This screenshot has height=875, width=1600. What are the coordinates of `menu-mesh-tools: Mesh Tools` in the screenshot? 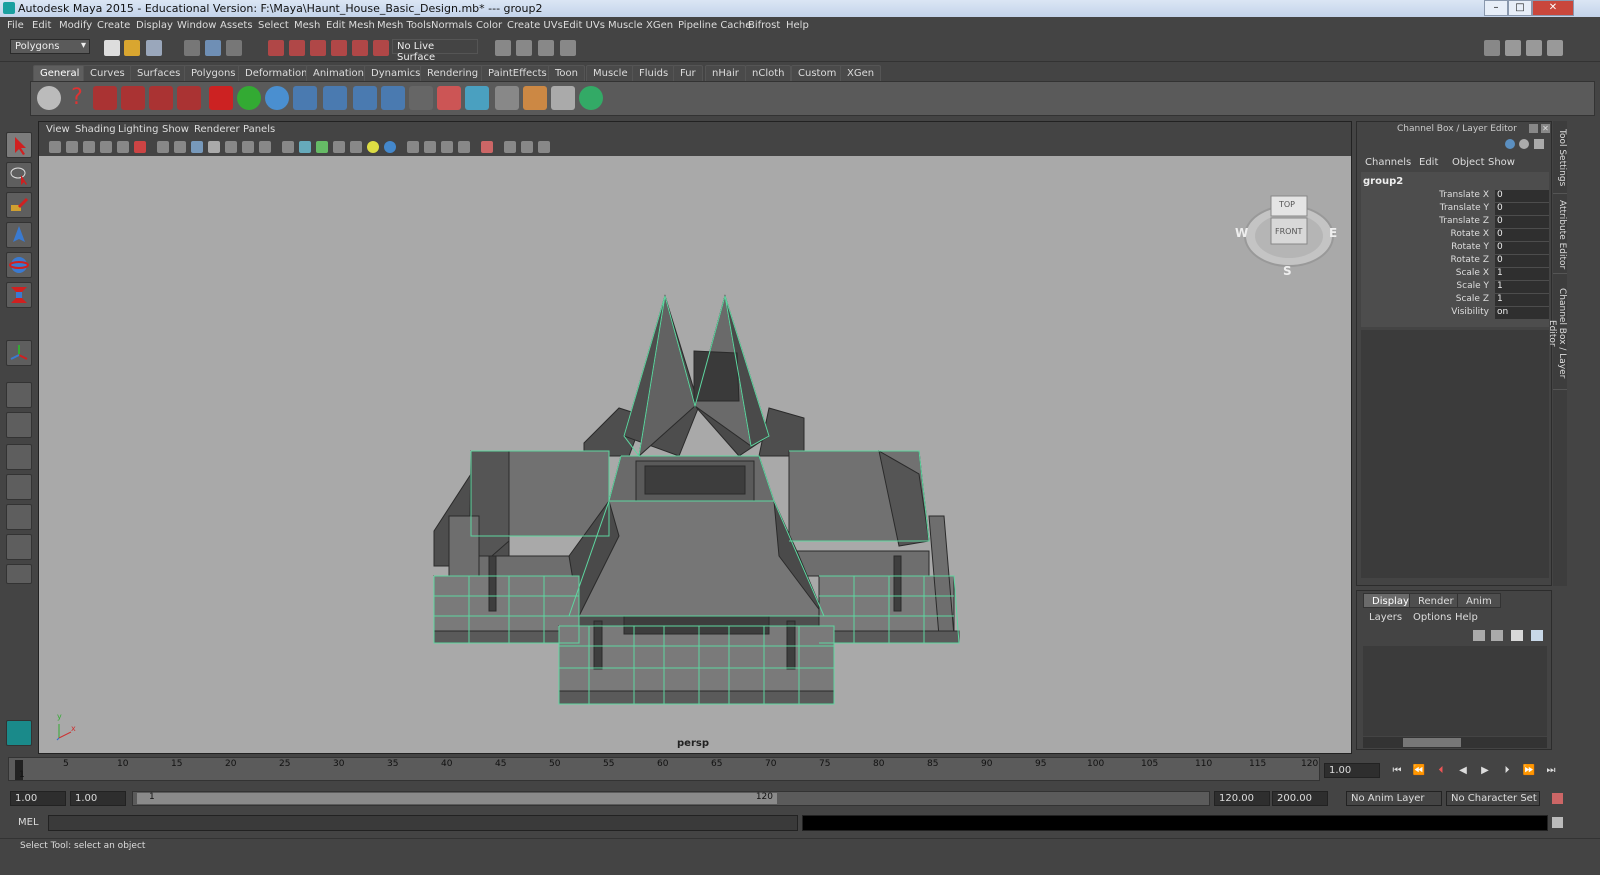 It's located at (404, 25).